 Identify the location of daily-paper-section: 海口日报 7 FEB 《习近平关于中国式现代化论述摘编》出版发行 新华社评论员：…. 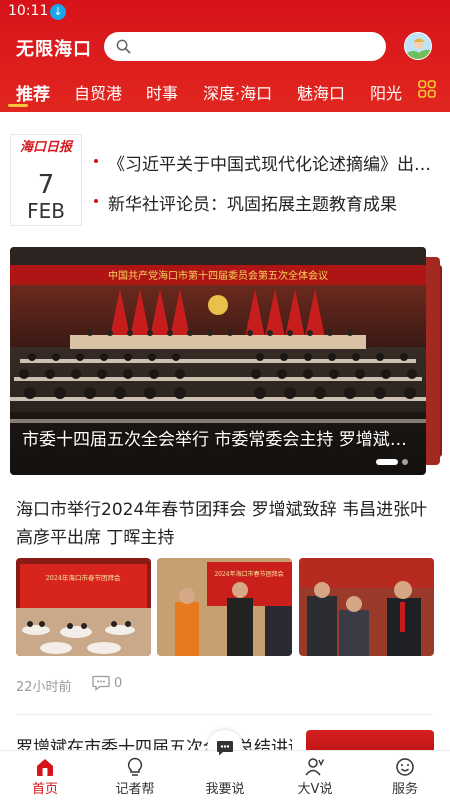
(225, 180).